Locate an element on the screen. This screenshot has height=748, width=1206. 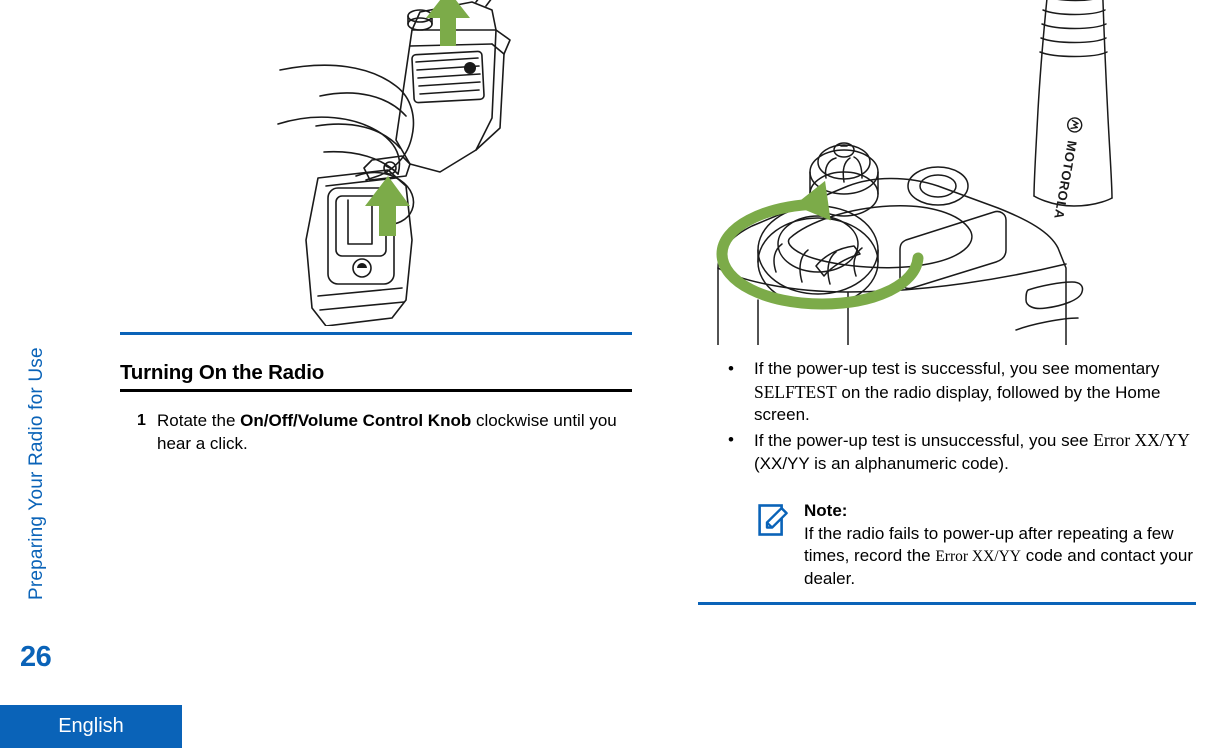
section-heading: Turning On the Radio is located at coordinates (355, 376).